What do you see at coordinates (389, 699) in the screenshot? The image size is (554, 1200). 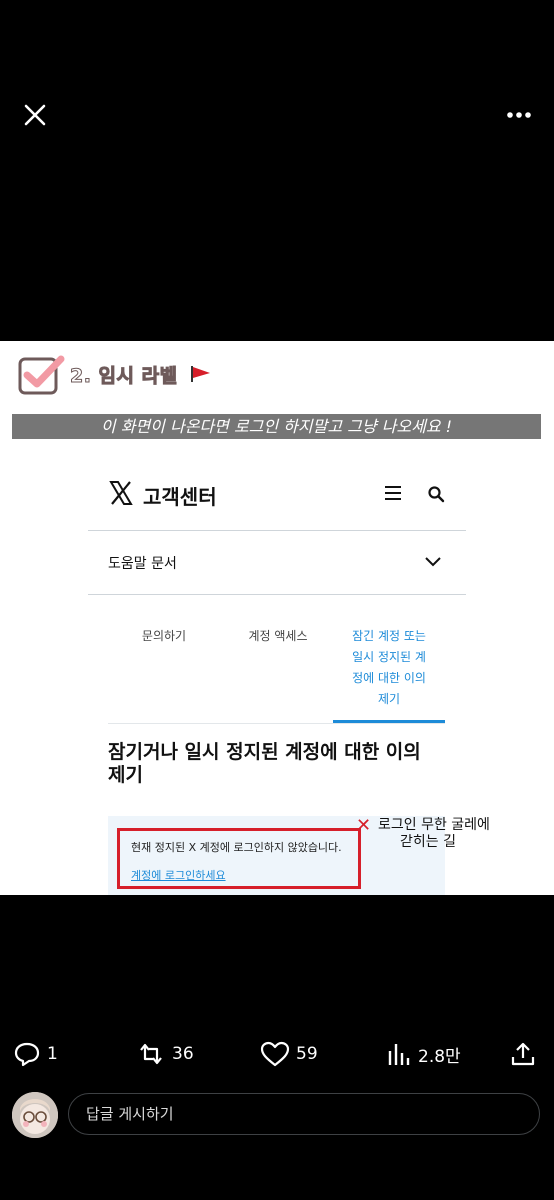 I see `tab-appeal-line: 제기` at bounding box center [389, 699].